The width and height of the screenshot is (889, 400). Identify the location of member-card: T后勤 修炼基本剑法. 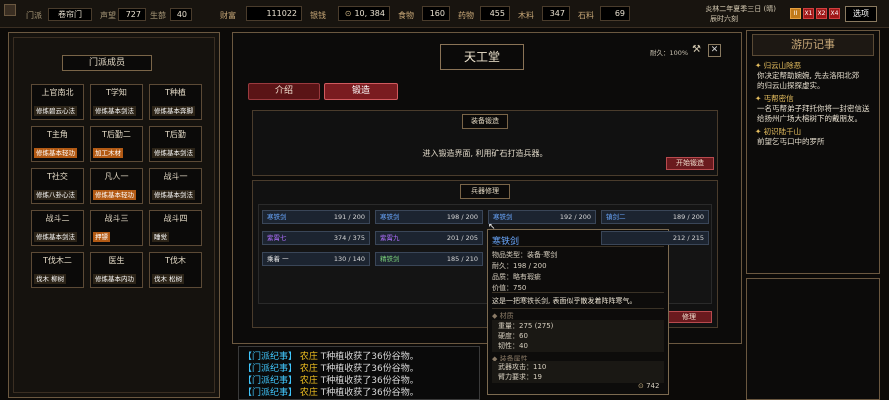
(175, 144).